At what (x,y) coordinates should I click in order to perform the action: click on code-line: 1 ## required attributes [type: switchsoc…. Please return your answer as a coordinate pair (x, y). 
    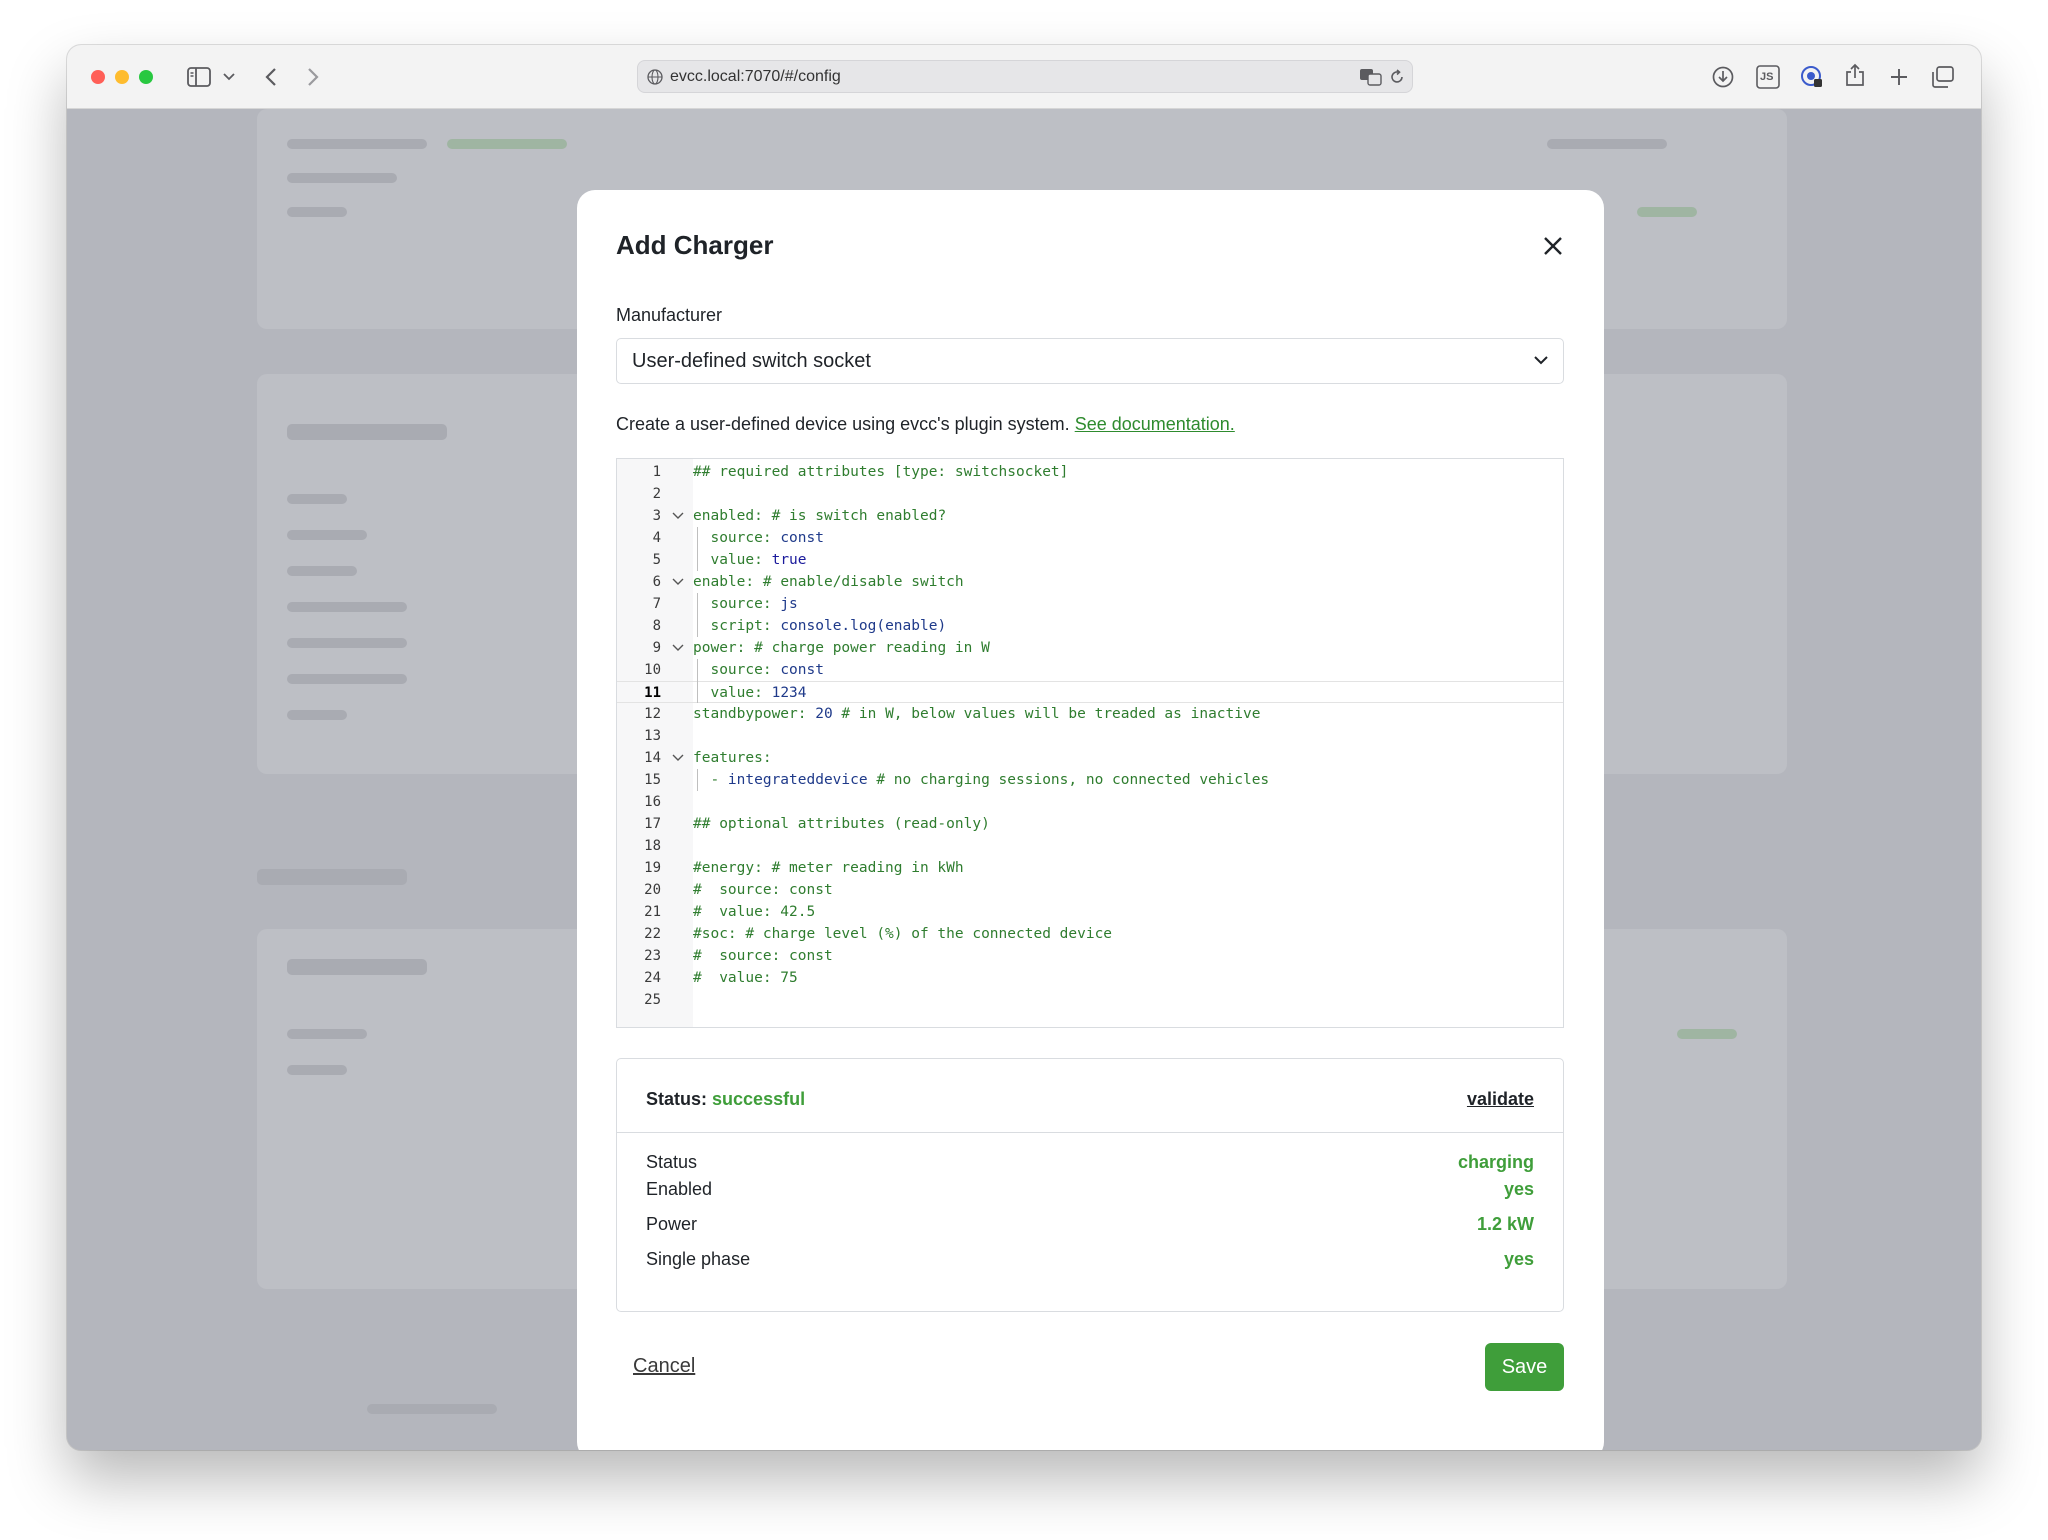
    Looking at the image, I should click on (1090, 472).